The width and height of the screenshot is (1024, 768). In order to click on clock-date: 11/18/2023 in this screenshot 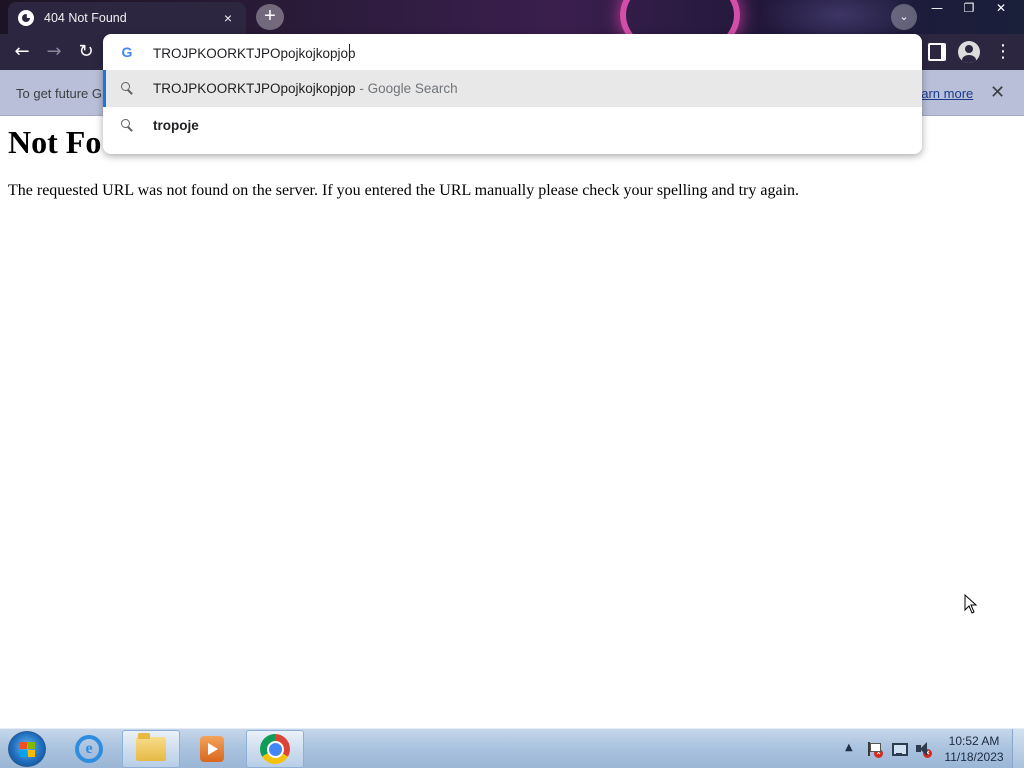, I will do `click(974, 757)`.